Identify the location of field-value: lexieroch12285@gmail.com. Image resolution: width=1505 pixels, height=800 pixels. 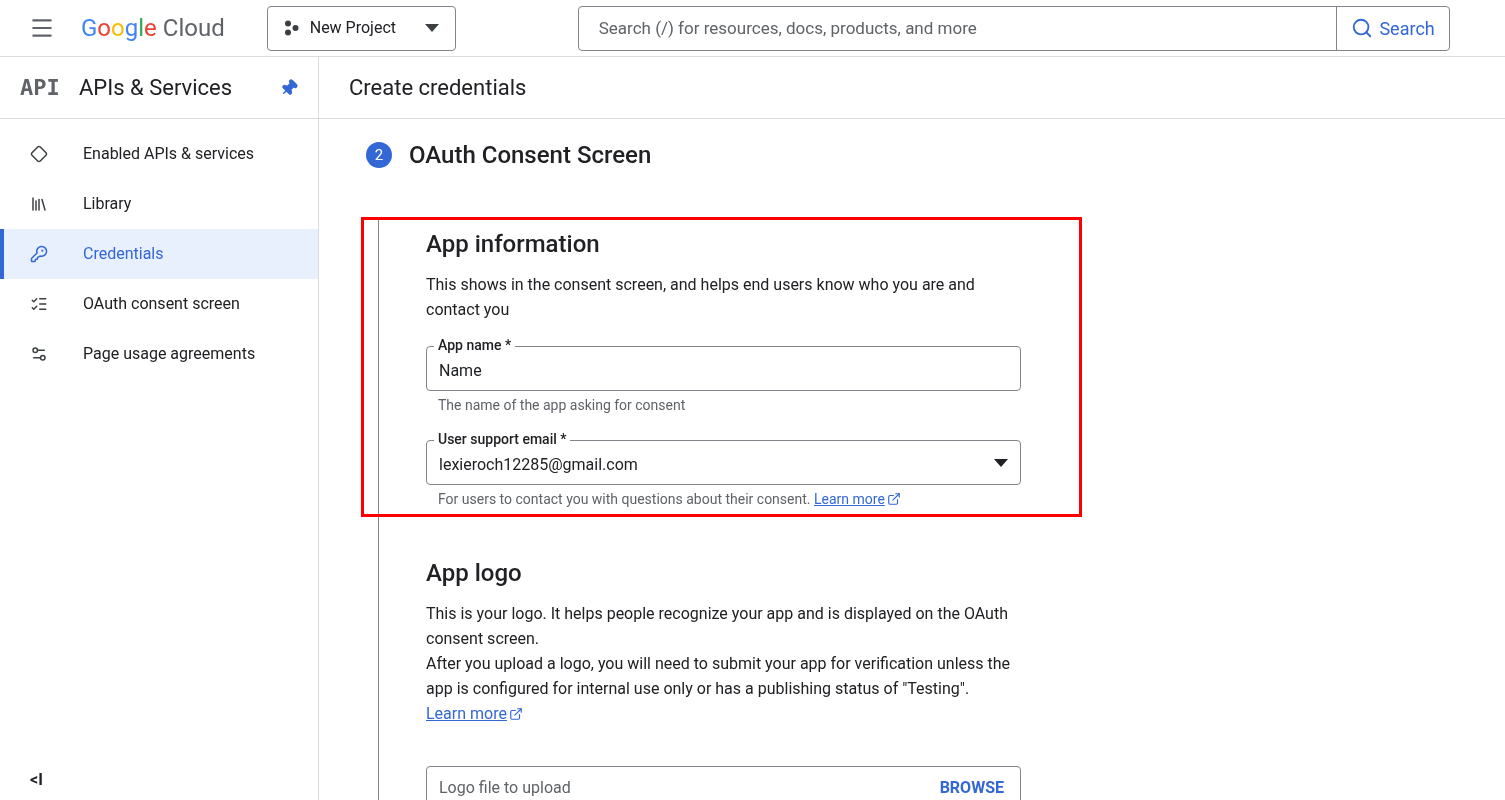
(539, 464).